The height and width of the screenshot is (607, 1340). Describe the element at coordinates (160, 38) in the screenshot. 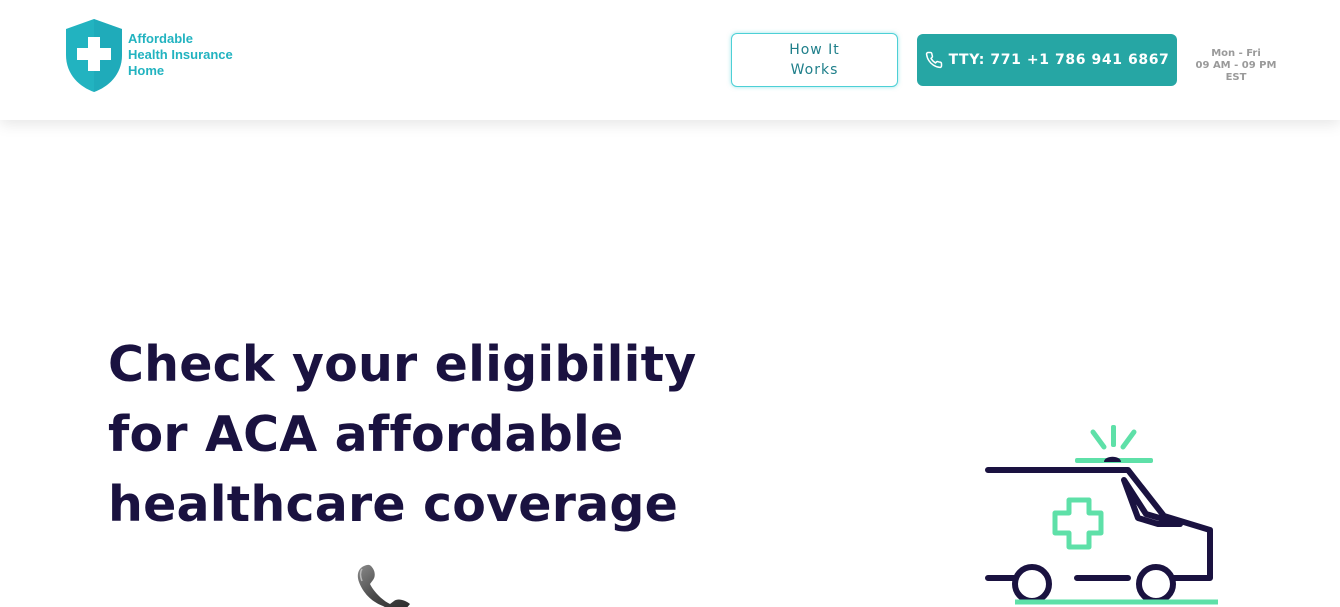

I see `logo-line-1: Affordable` at that location.